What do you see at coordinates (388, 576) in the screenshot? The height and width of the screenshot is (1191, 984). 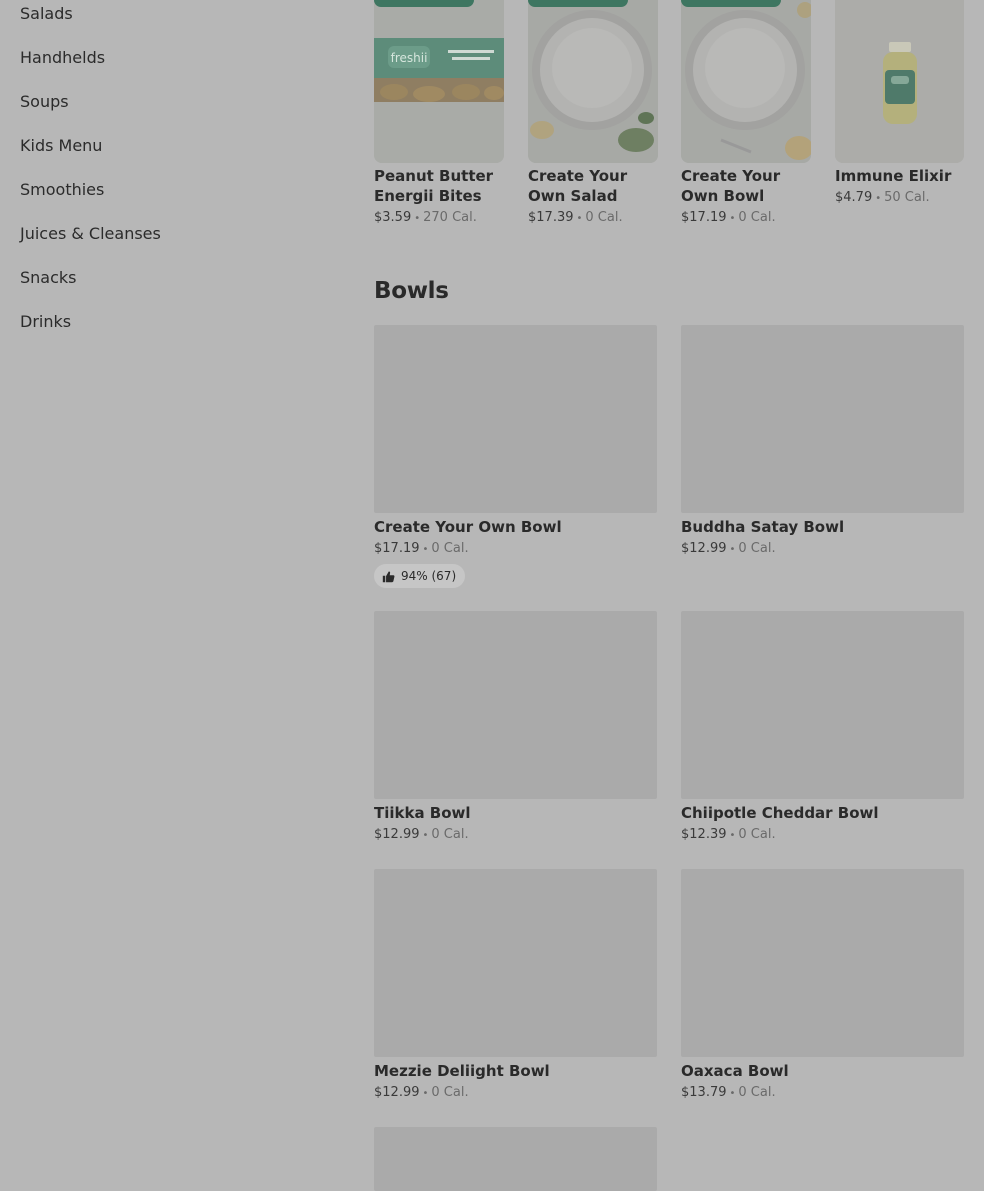 I see `thumbs-up-icon` at bounding box center [388, 576].